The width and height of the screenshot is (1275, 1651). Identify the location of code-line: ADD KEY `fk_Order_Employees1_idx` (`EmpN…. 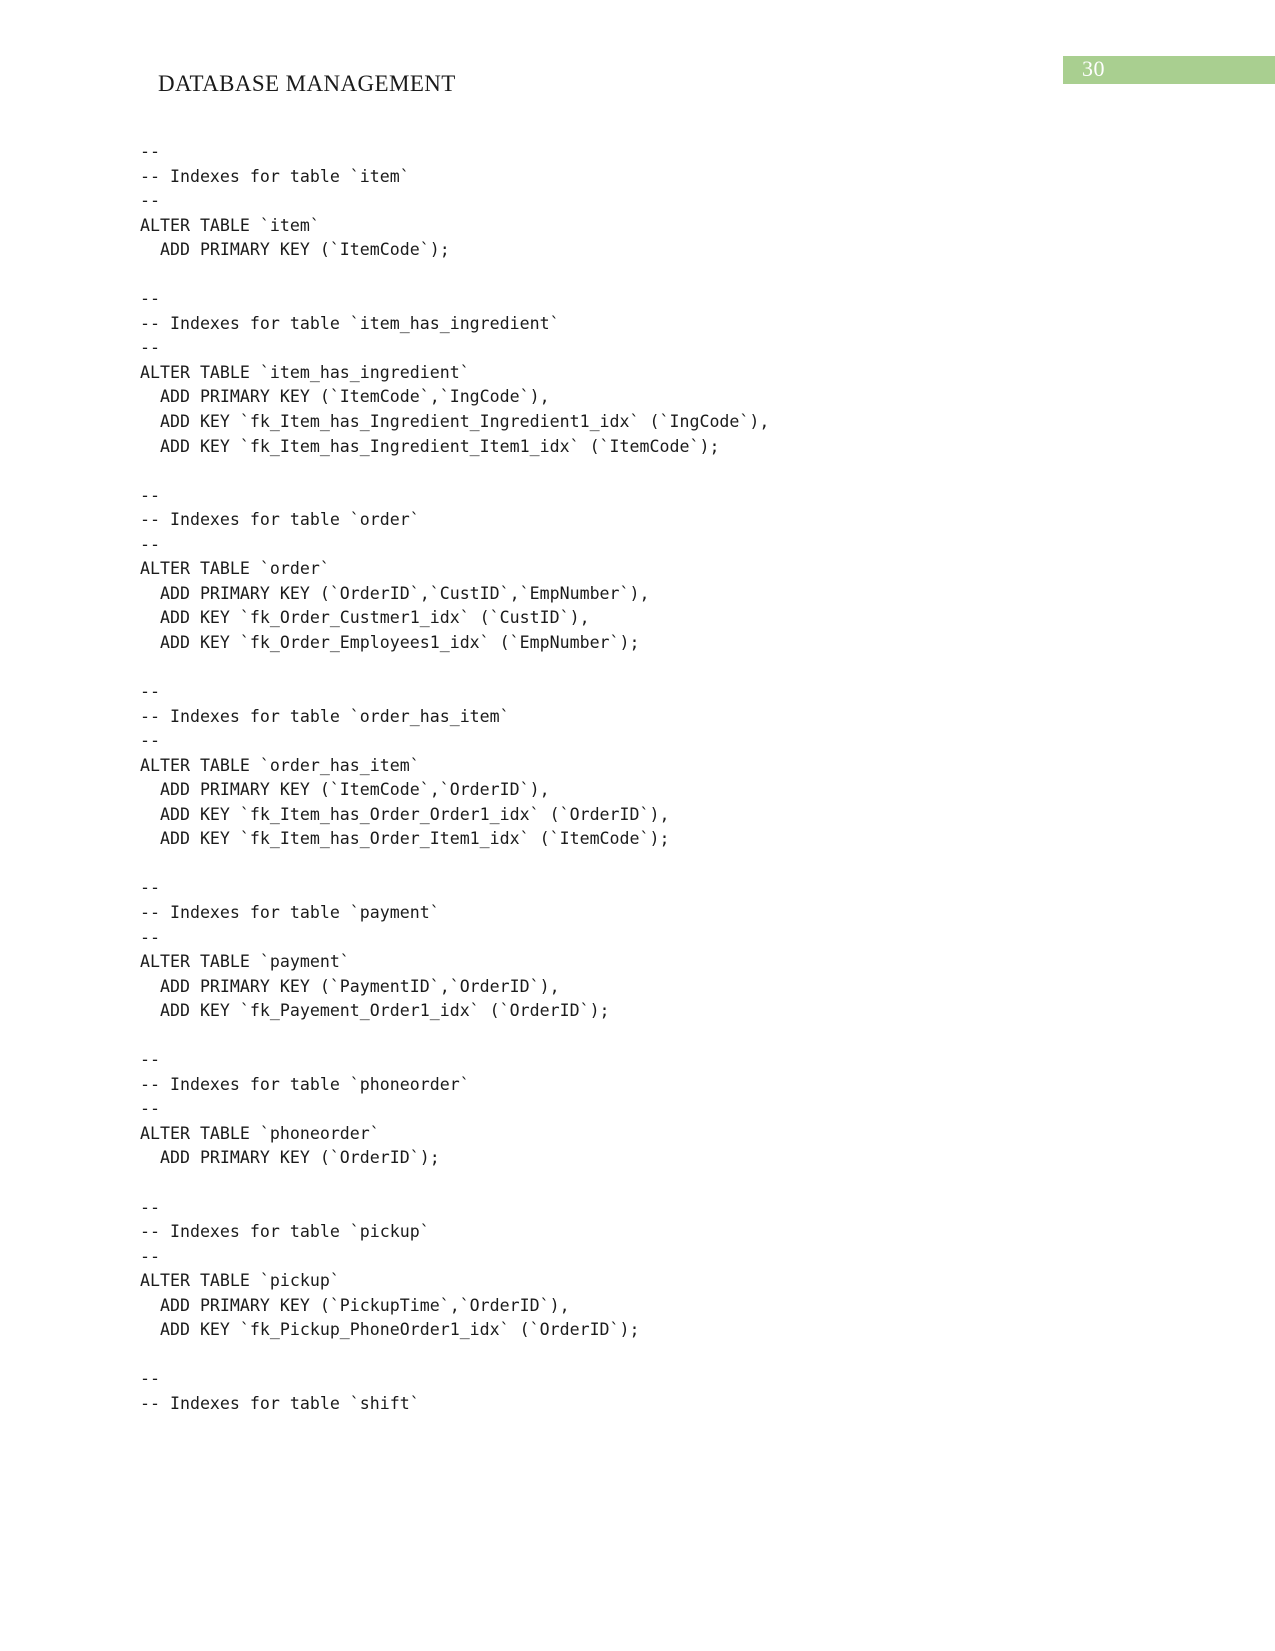
(390, 642).